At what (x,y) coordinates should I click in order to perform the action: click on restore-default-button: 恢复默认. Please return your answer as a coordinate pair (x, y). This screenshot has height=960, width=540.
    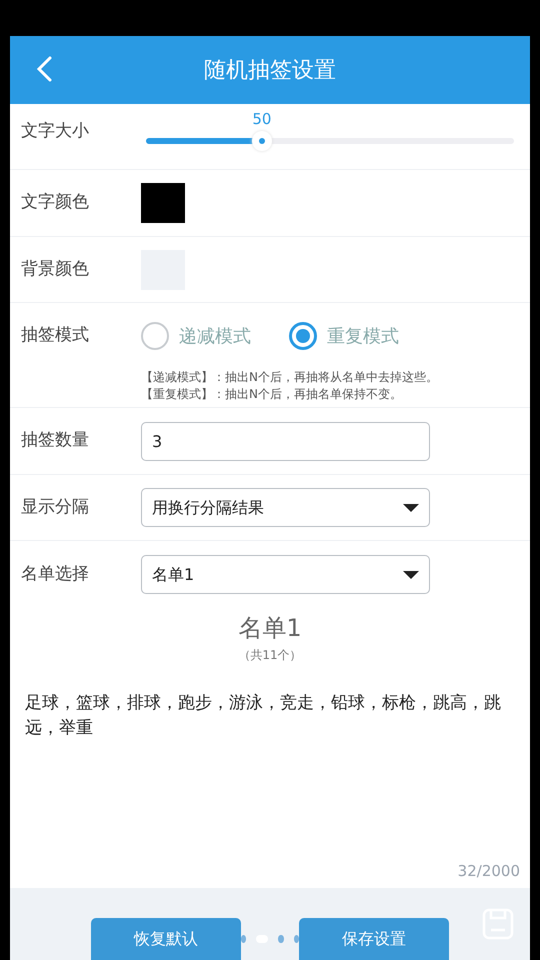
    Looking at the image, I should click on (166, 939).